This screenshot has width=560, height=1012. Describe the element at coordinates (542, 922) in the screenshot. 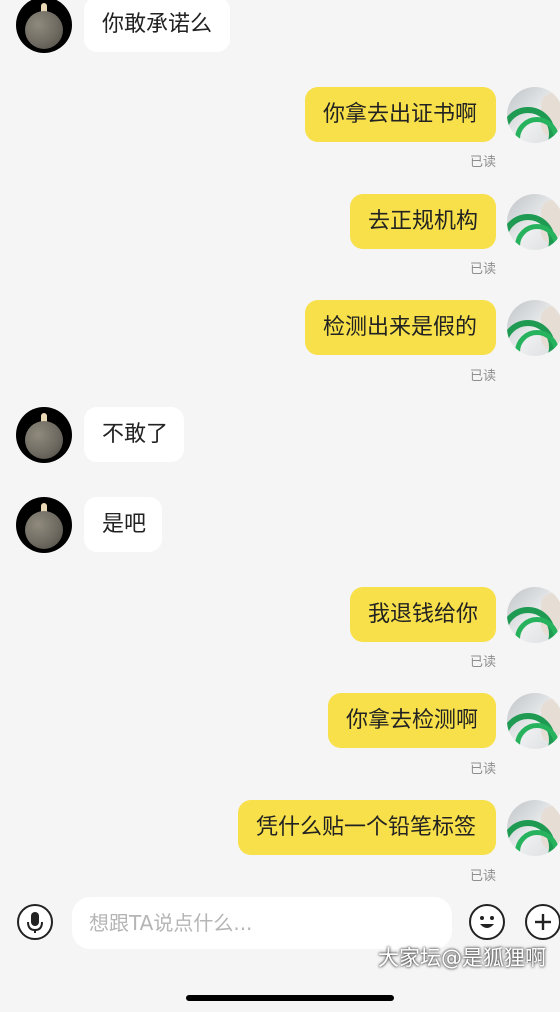

I see `plus-icon` at that location.